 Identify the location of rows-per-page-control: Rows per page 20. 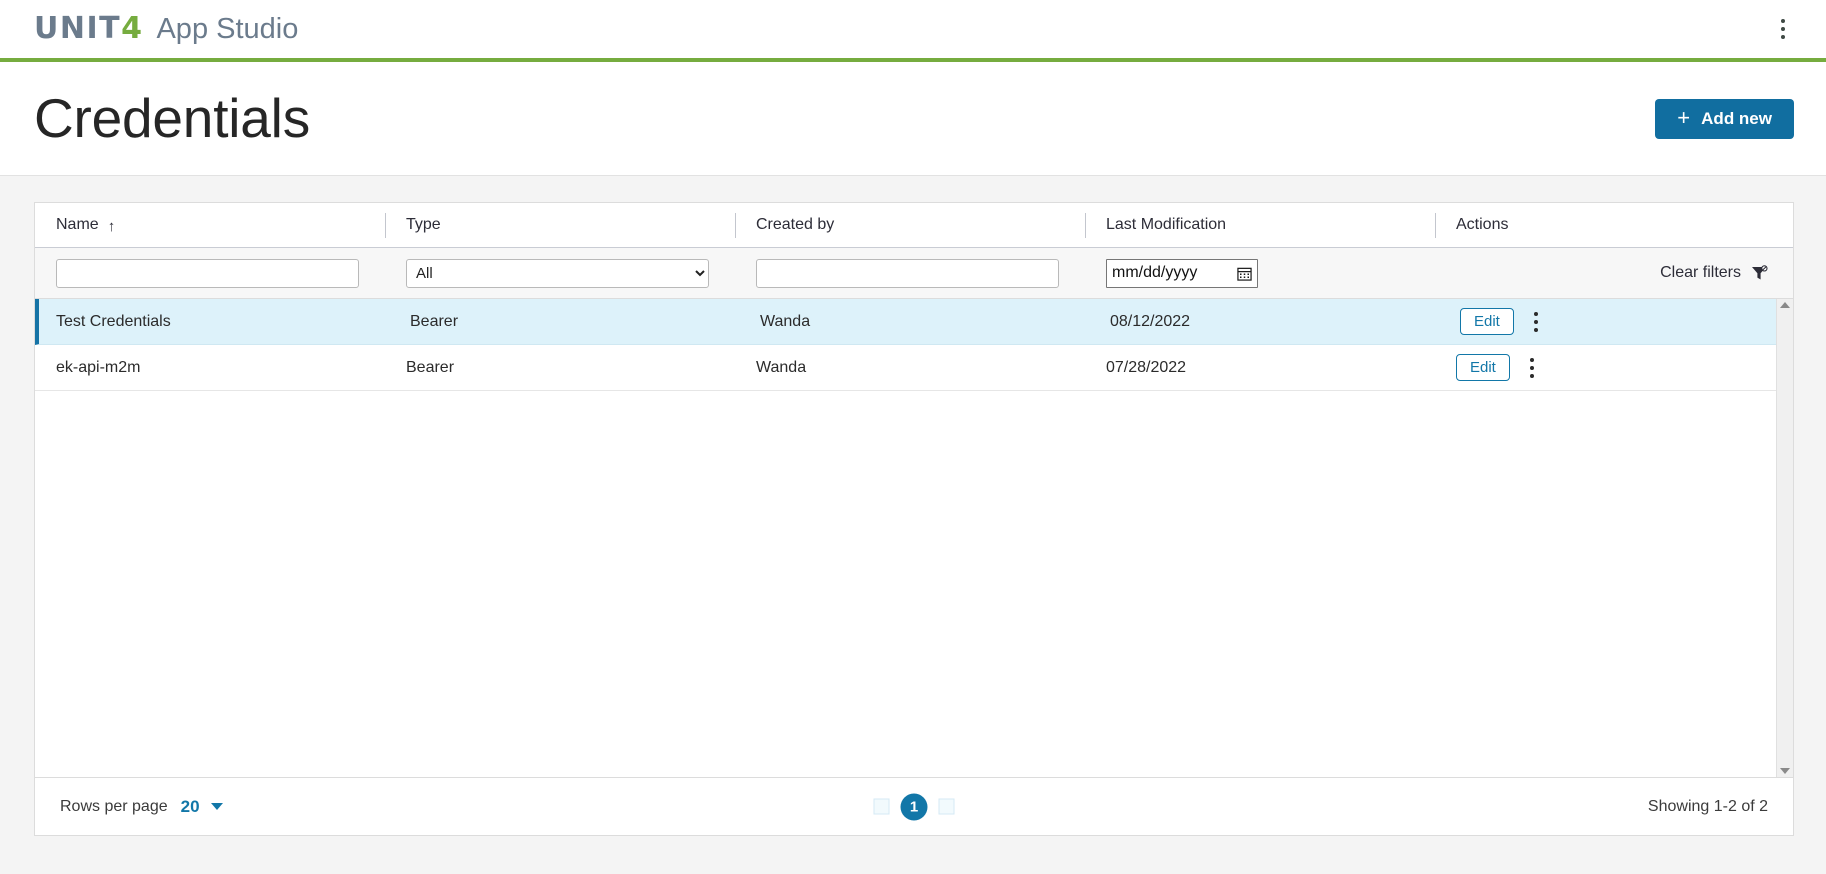
(141, 807).